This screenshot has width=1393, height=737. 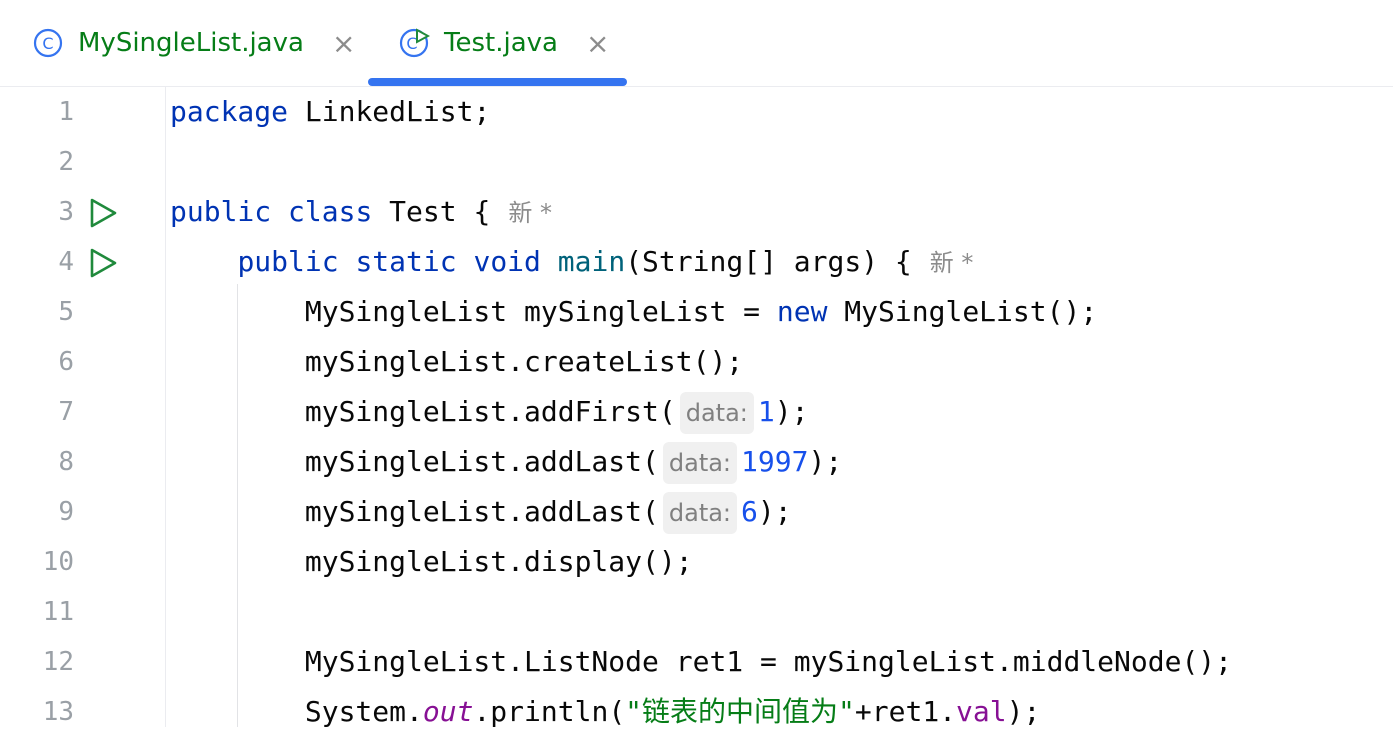 I want to click on line-number: 11, so click(x=58, y=612).